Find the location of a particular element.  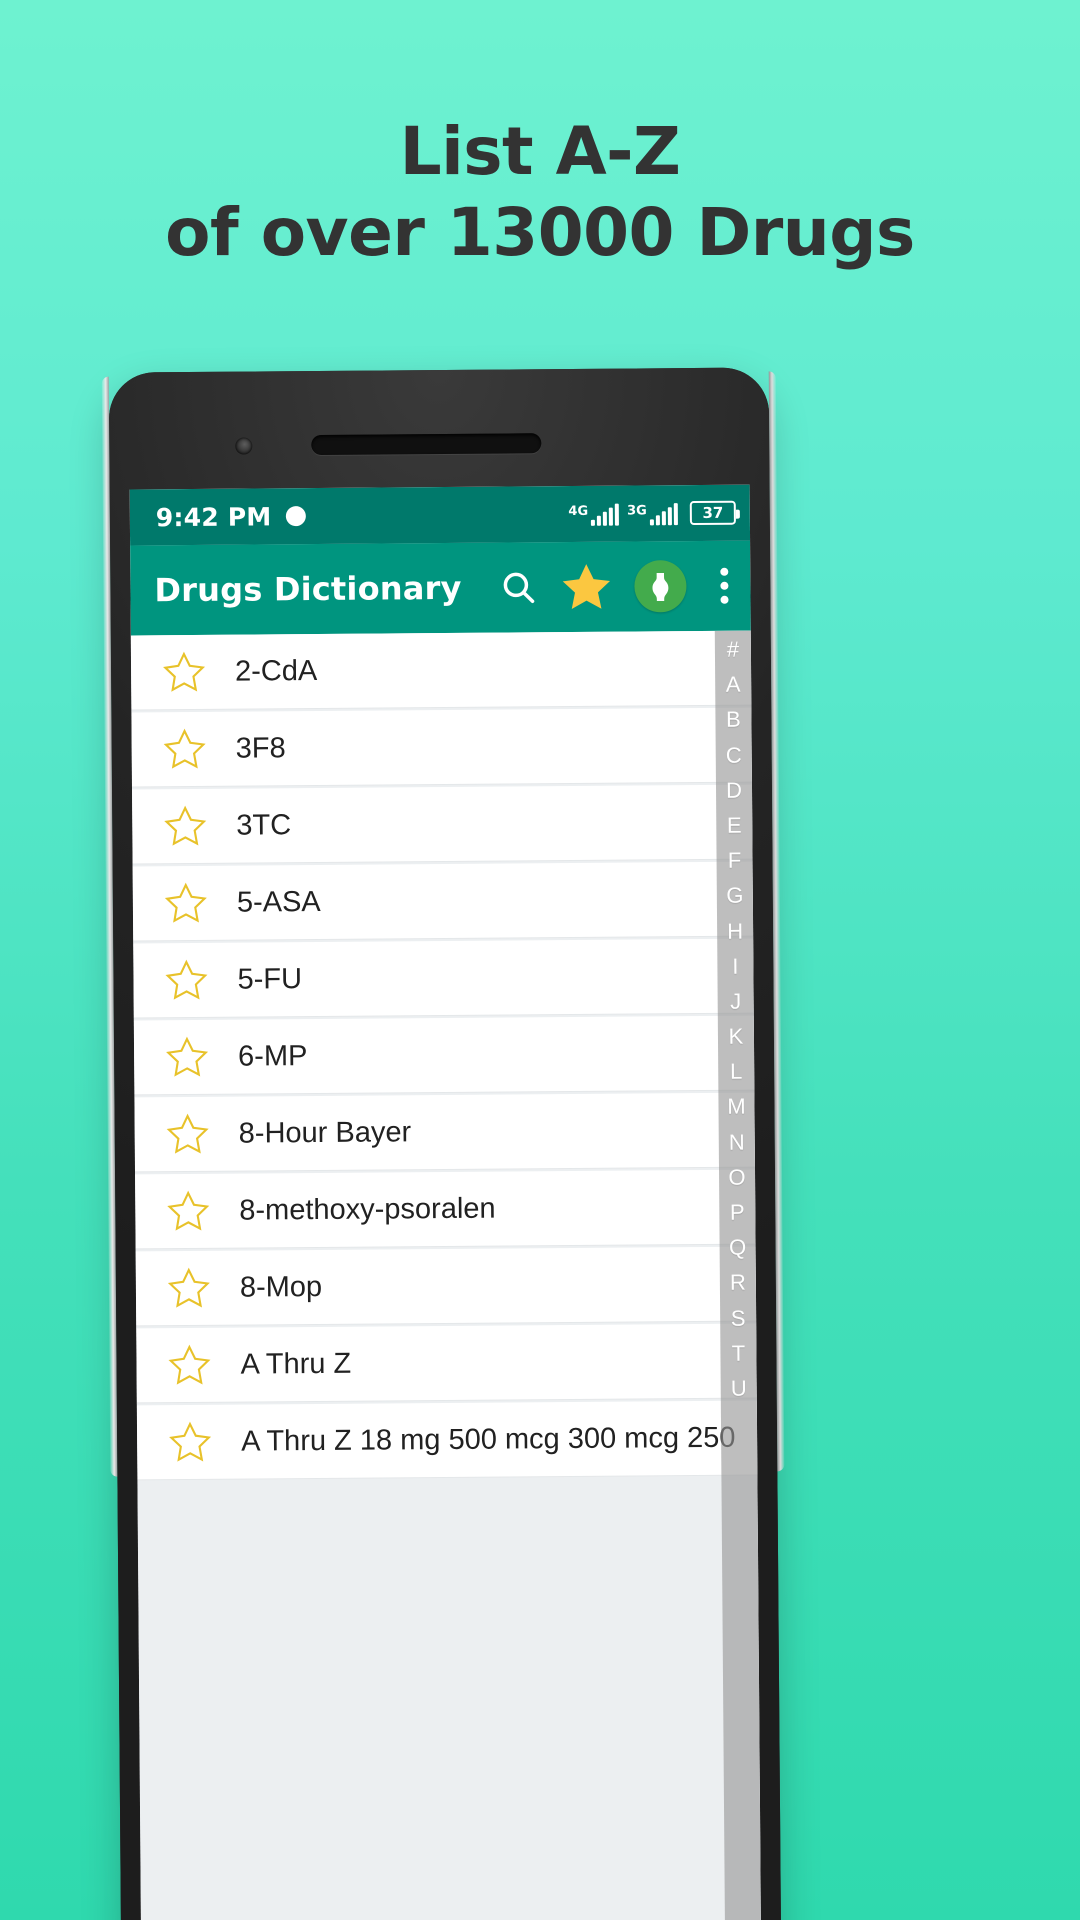

list-item: 2-CdA is located at coordinates (441, 670).